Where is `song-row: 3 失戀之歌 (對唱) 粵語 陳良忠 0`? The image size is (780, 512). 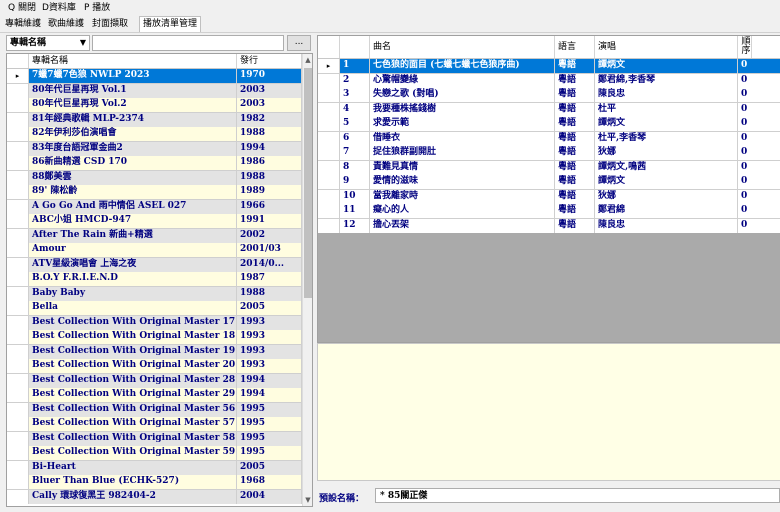
song-row: 3 失戀之歌 (對唱) 粵語 陳良忠 0 is located at coordinates (549, 95).